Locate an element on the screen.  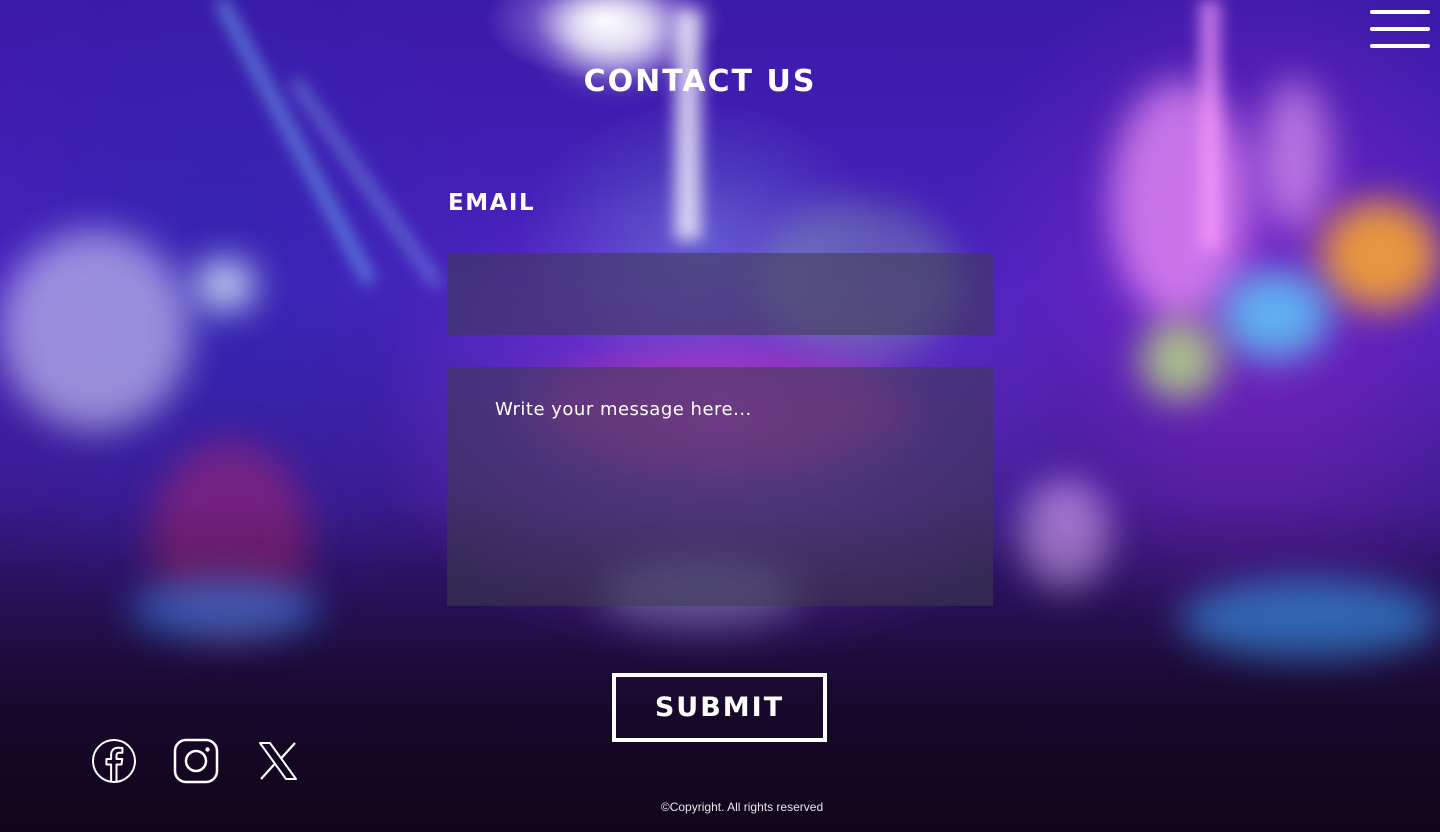
facebook-icon is located at coordinates (114, 761).